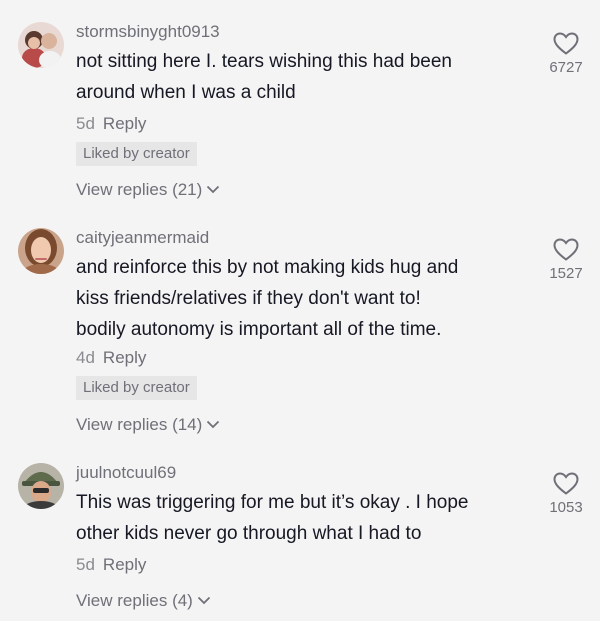  I want to click on like-count: 6727, so click(566, 67).